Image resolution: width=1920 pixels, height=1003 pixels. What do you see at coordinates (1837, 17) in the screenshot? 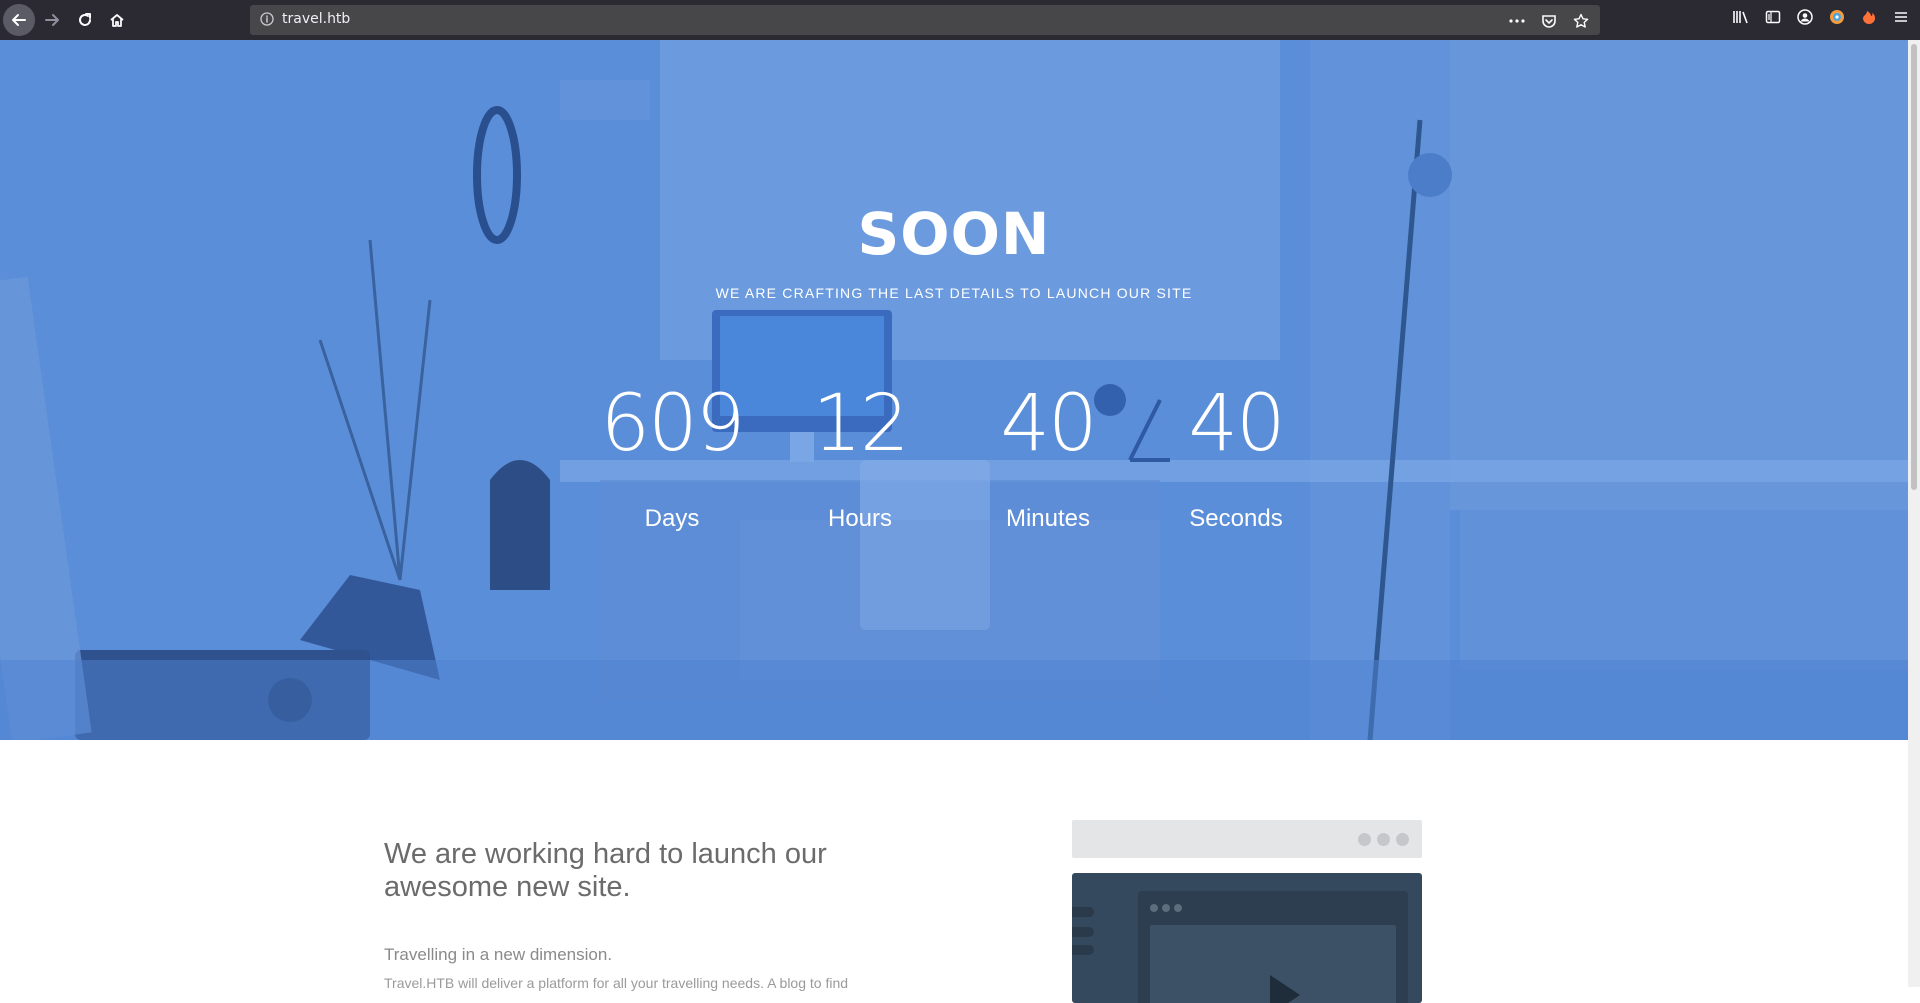
I see `extension-icon` at bounding box center [1837, 17].